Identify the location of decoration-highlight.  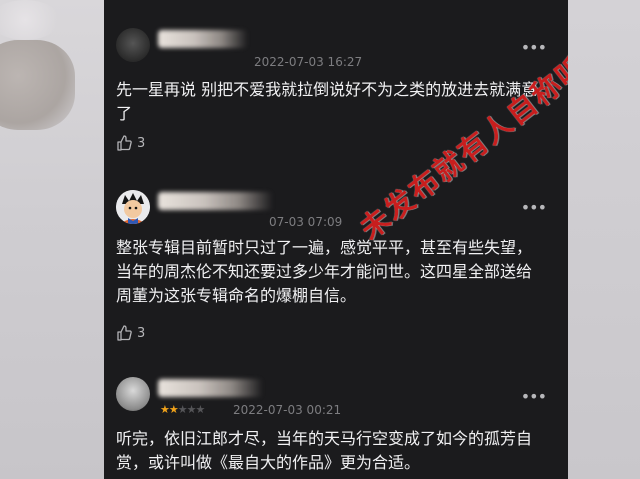
(30, 20).